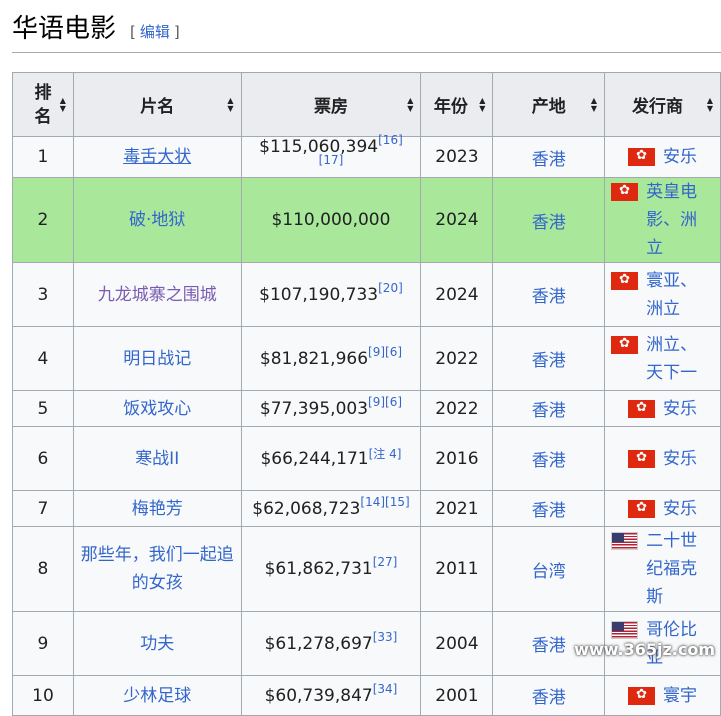 This screenshot has height=716, width=721. I want to click on distributor-cell: 洲立、天下一, so click(662, 358).